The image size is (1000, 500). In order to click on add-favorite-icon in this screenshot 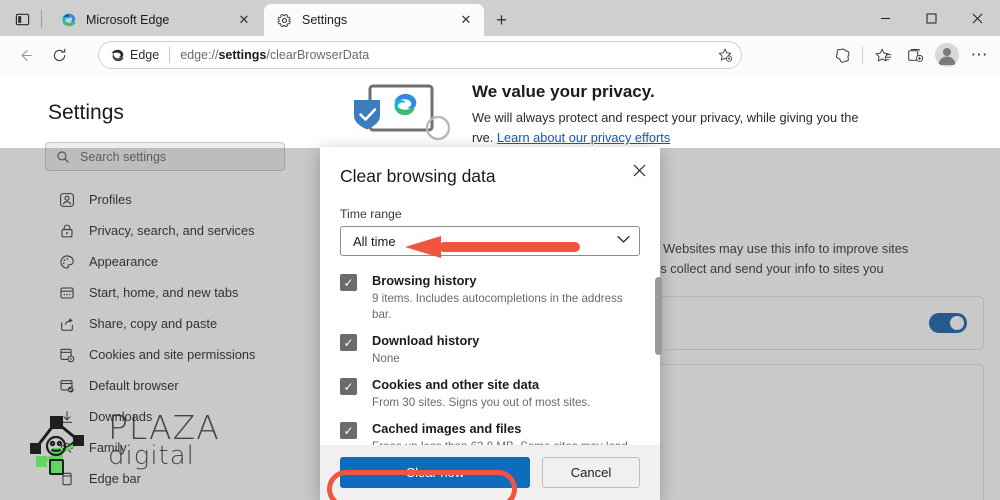, I will do `click(725, 55)`.